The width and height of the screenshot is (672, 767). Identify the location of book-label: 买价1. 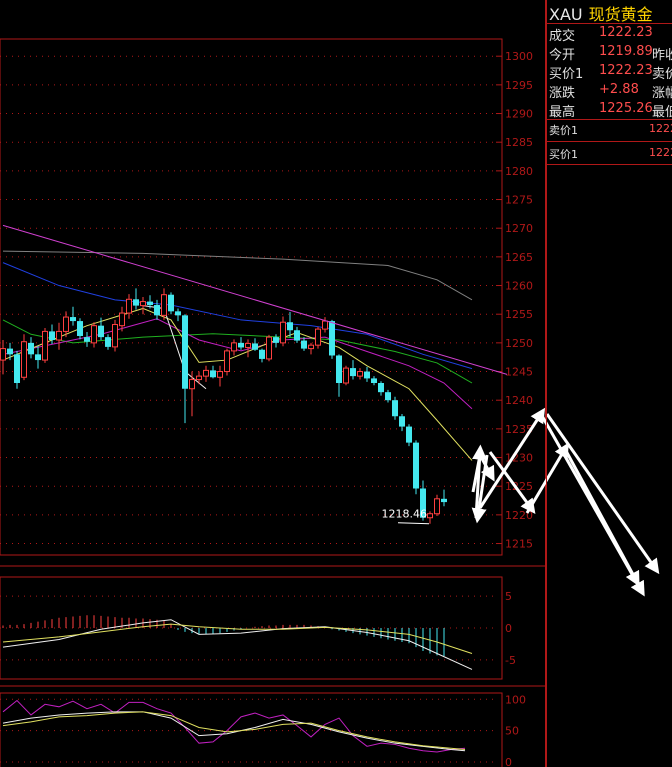
(563, 154).